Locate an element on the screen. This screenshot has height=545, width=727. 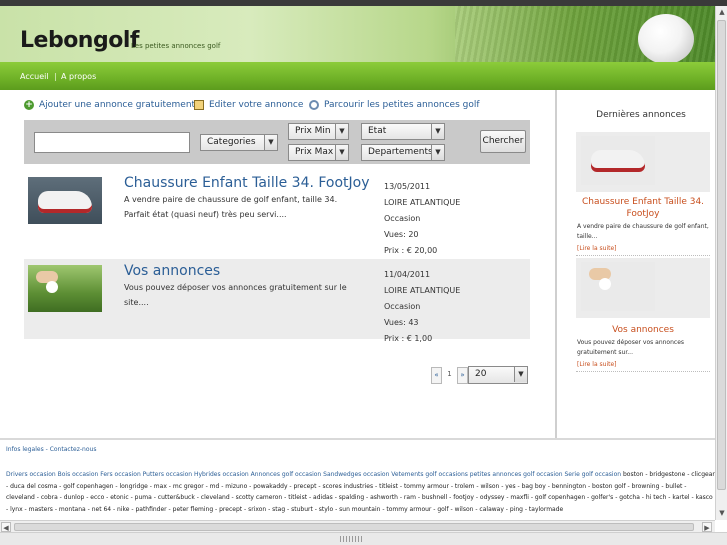
edit-listing-link: Editer votre annonce is located at coordinates (248, 105).